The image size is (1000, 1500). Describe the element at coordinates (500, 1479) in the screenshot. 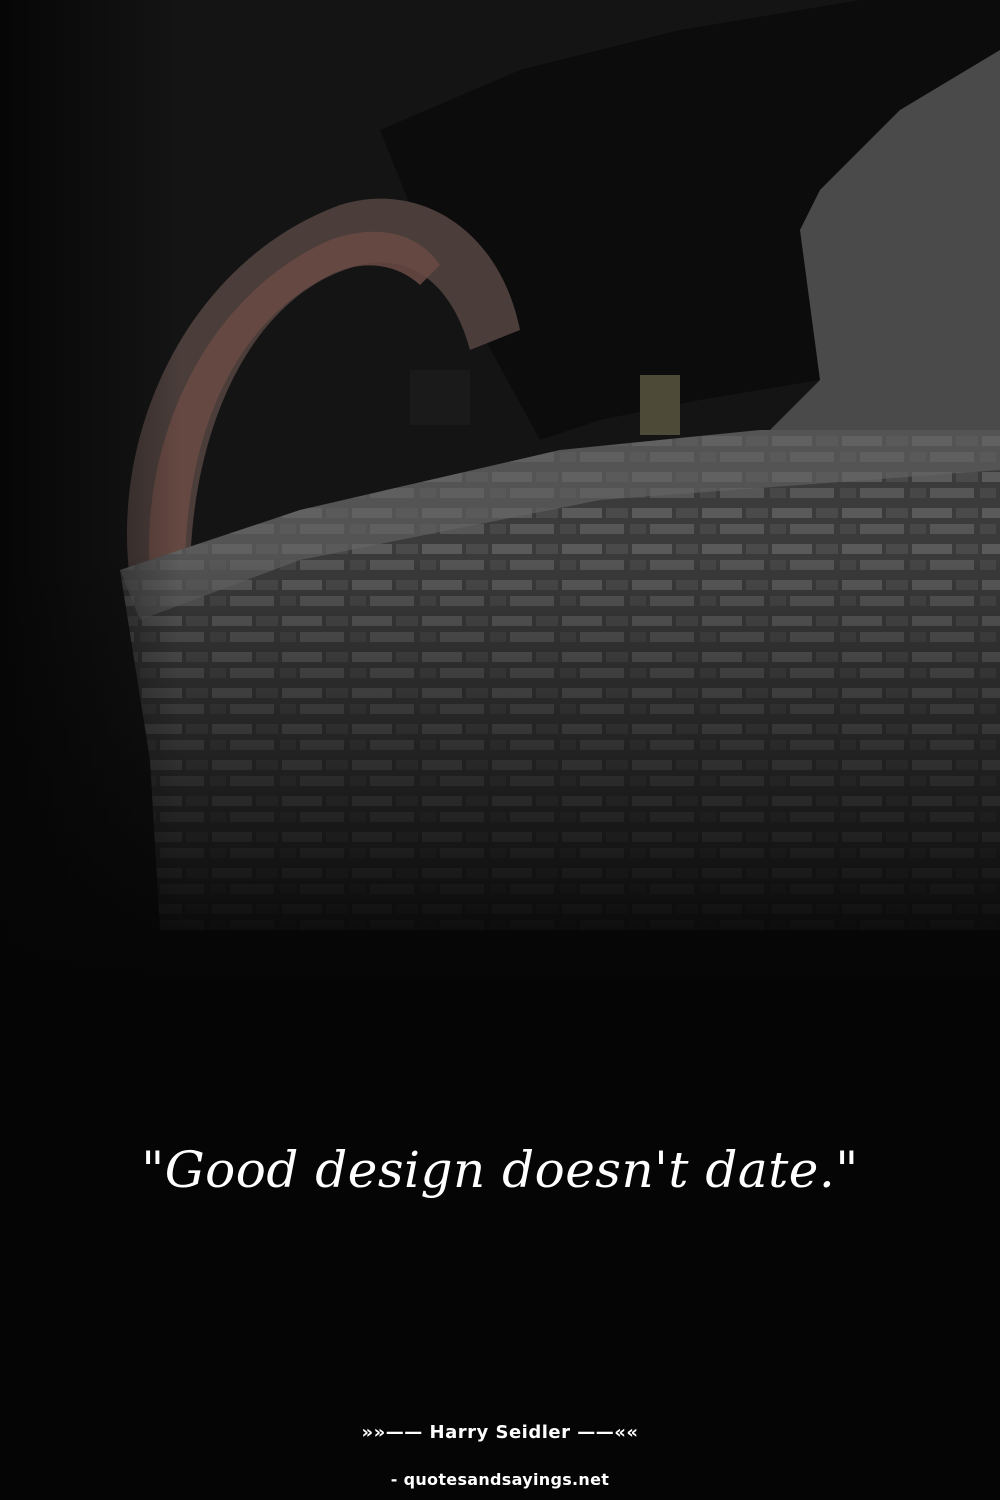

I see `source-site: - quotesandsayings.net` at that location.